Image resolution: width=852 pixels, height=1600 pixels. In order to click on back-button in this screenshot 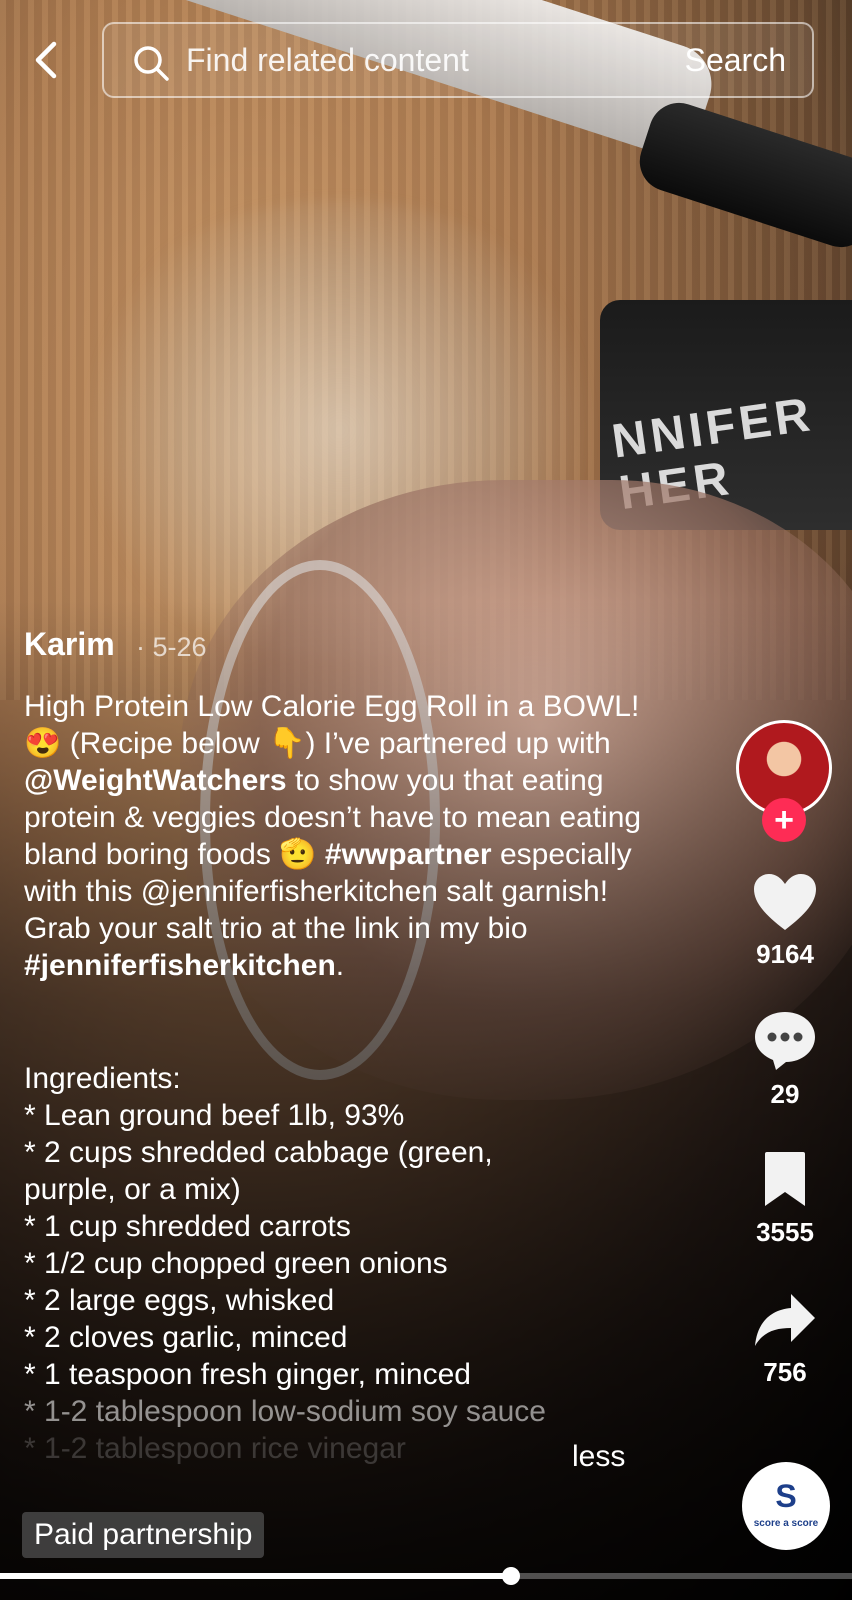, I will do `click(48, 60)`.